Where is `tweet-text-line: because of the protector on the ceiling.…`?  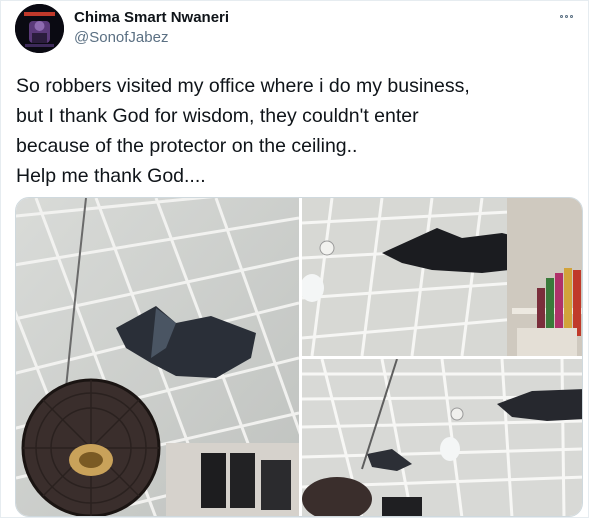
tweet-text-line: because of the protector on the ceiling.… is located at coordinates (187, 146).